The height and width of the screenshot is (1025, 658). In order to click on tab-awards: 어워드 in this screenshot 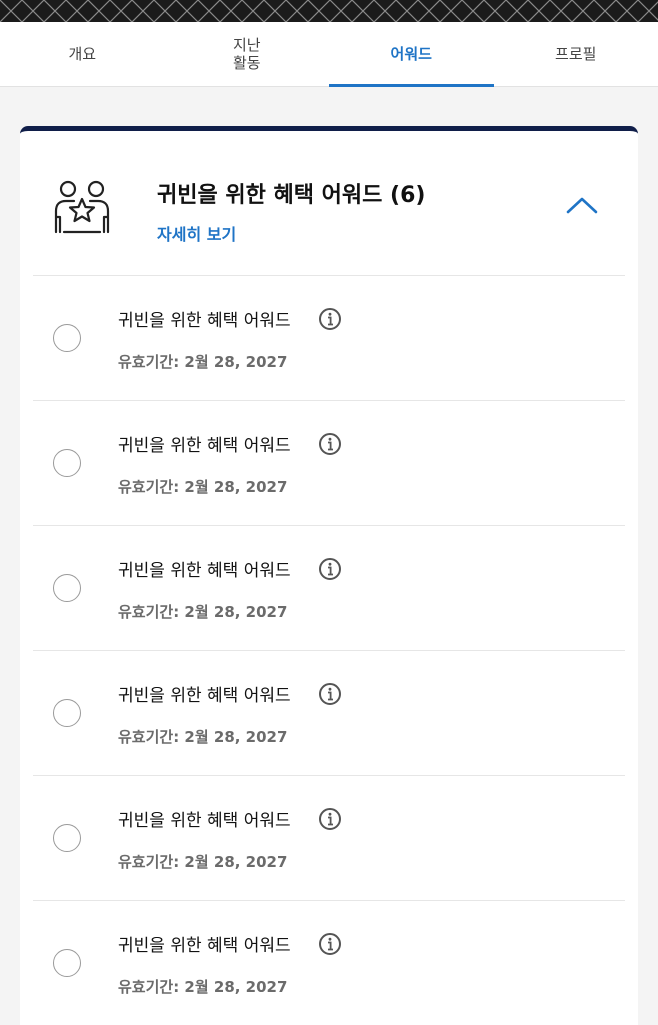, I will do `click(411, 54)`.